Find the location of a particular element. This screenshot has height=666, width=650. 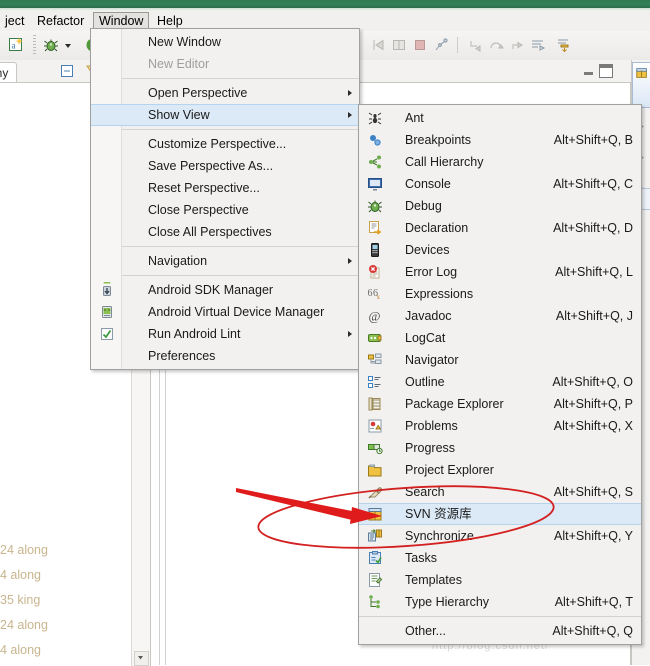

submenu-item-shortcut: Alt+Shift+Q, S is located at coordinates (593, 492).